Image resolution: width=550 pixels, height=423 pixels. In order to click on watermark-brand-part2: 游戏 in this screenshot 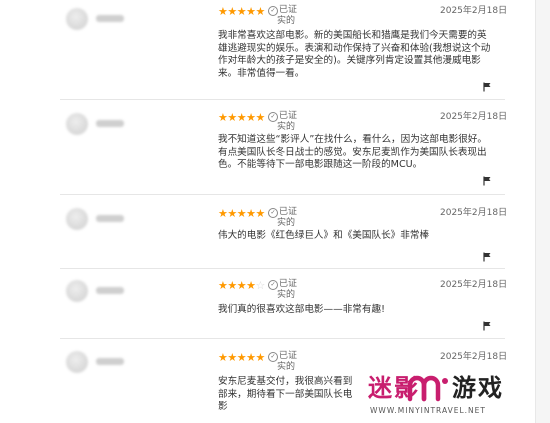, I will do `click(478, 388)`.